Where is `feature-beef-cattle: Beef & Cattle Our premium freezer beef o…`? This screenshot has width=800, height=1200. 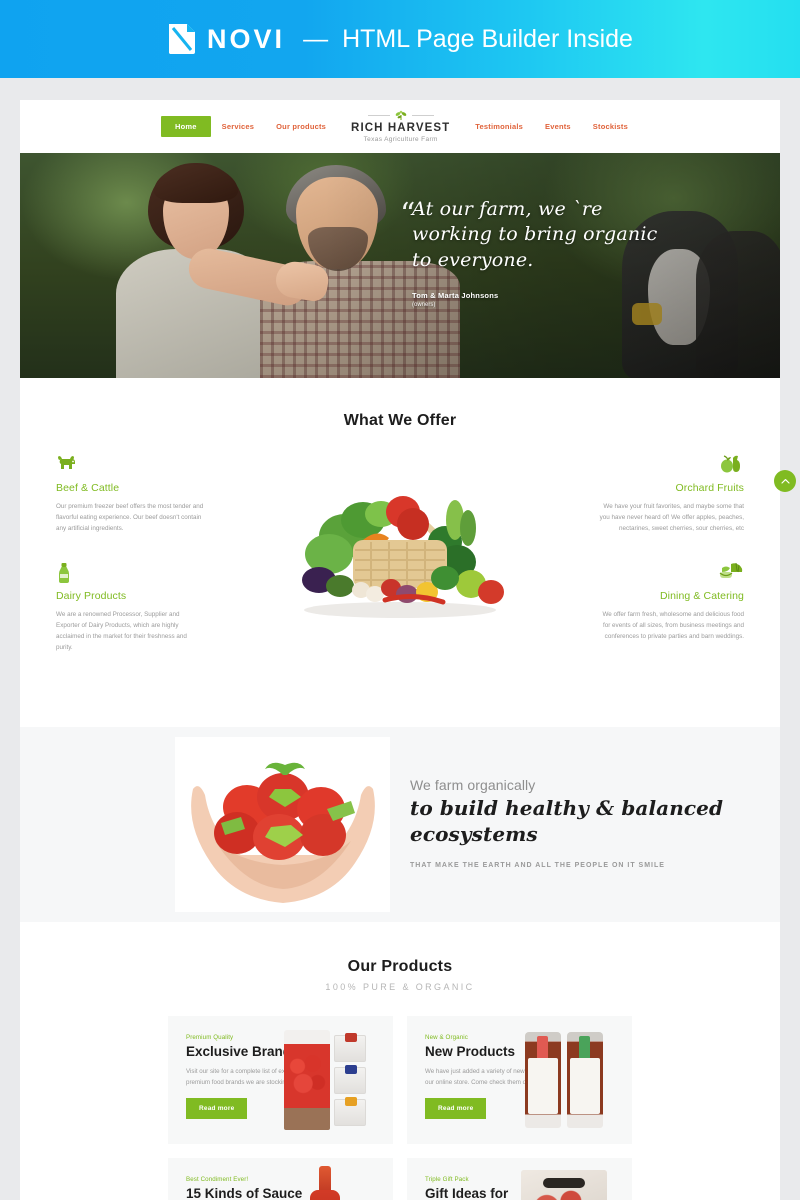 feature-beef-cattle: Beef & Cattle Our premium freezer beef o… is located at coordinates (130, 494).